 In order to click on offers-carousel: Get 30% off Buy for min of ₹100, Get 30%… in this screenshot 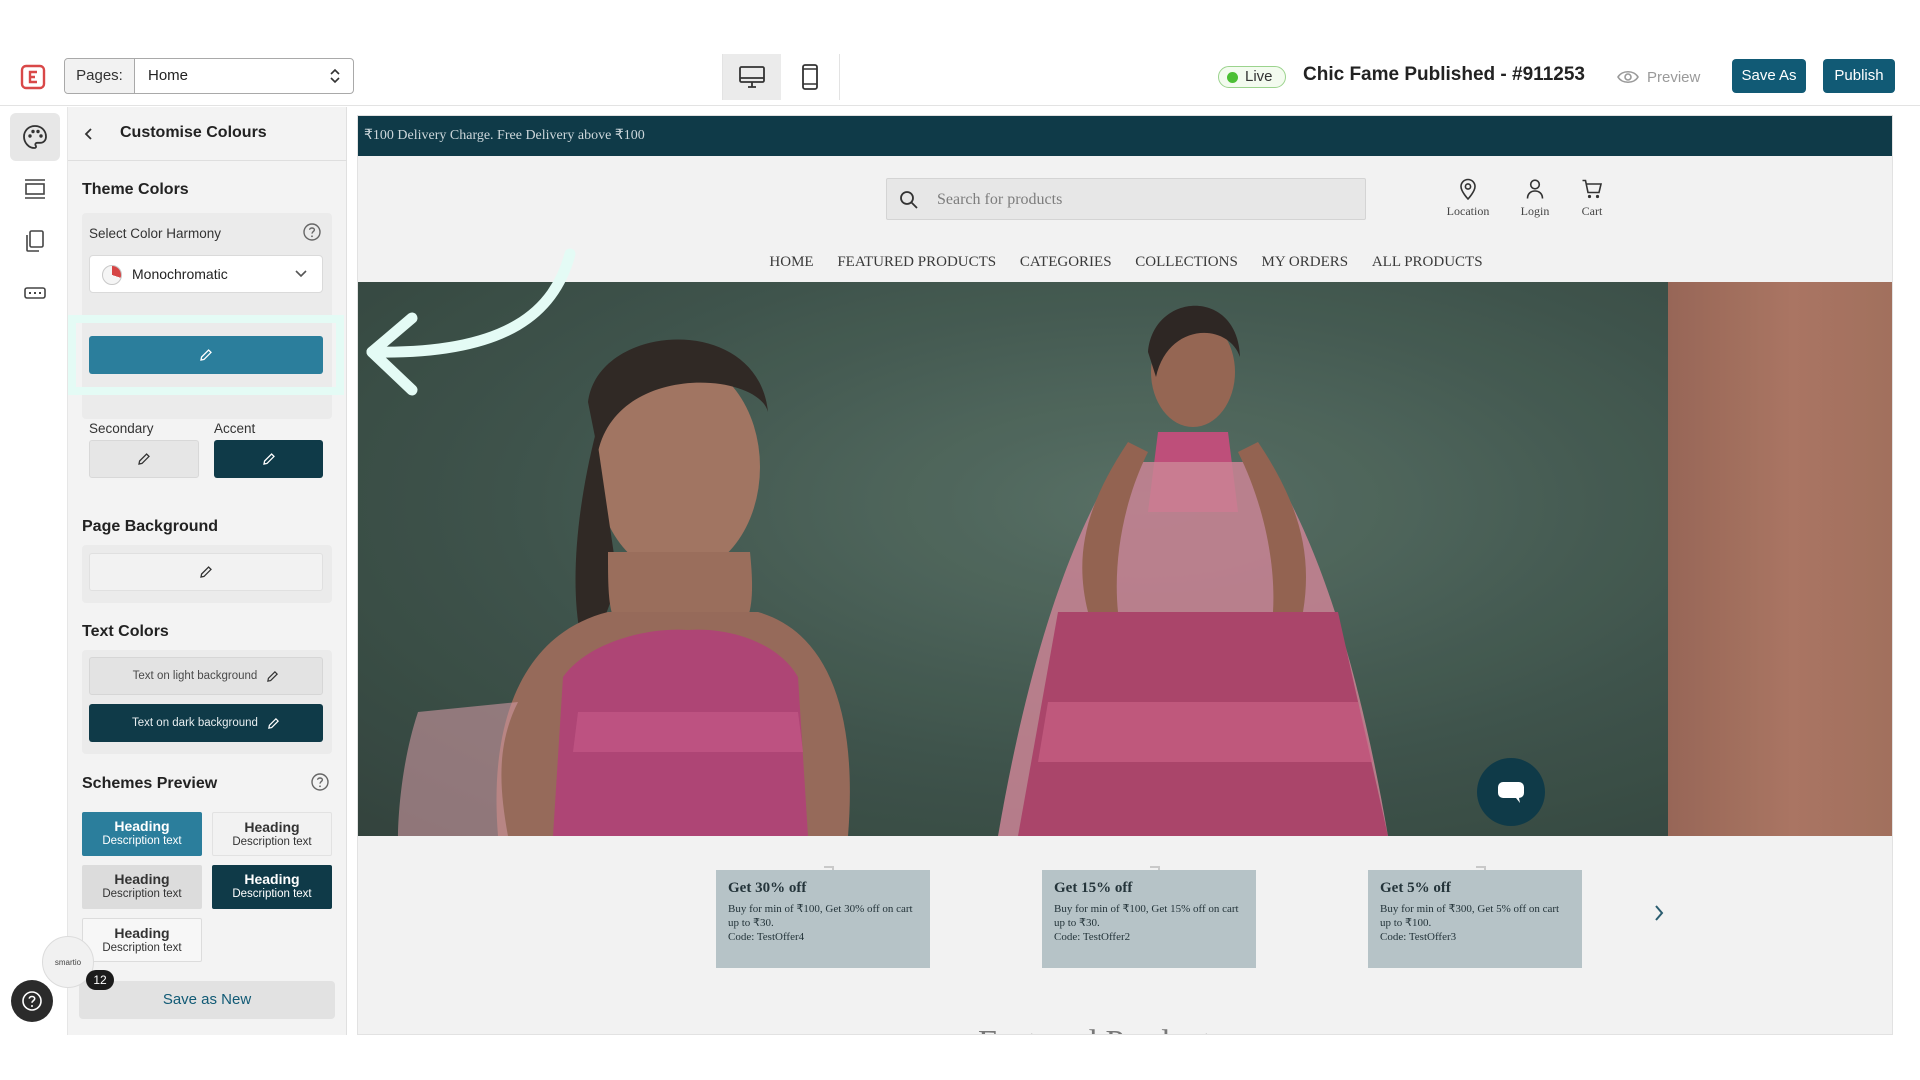, I will do `click(1125, 935)`.